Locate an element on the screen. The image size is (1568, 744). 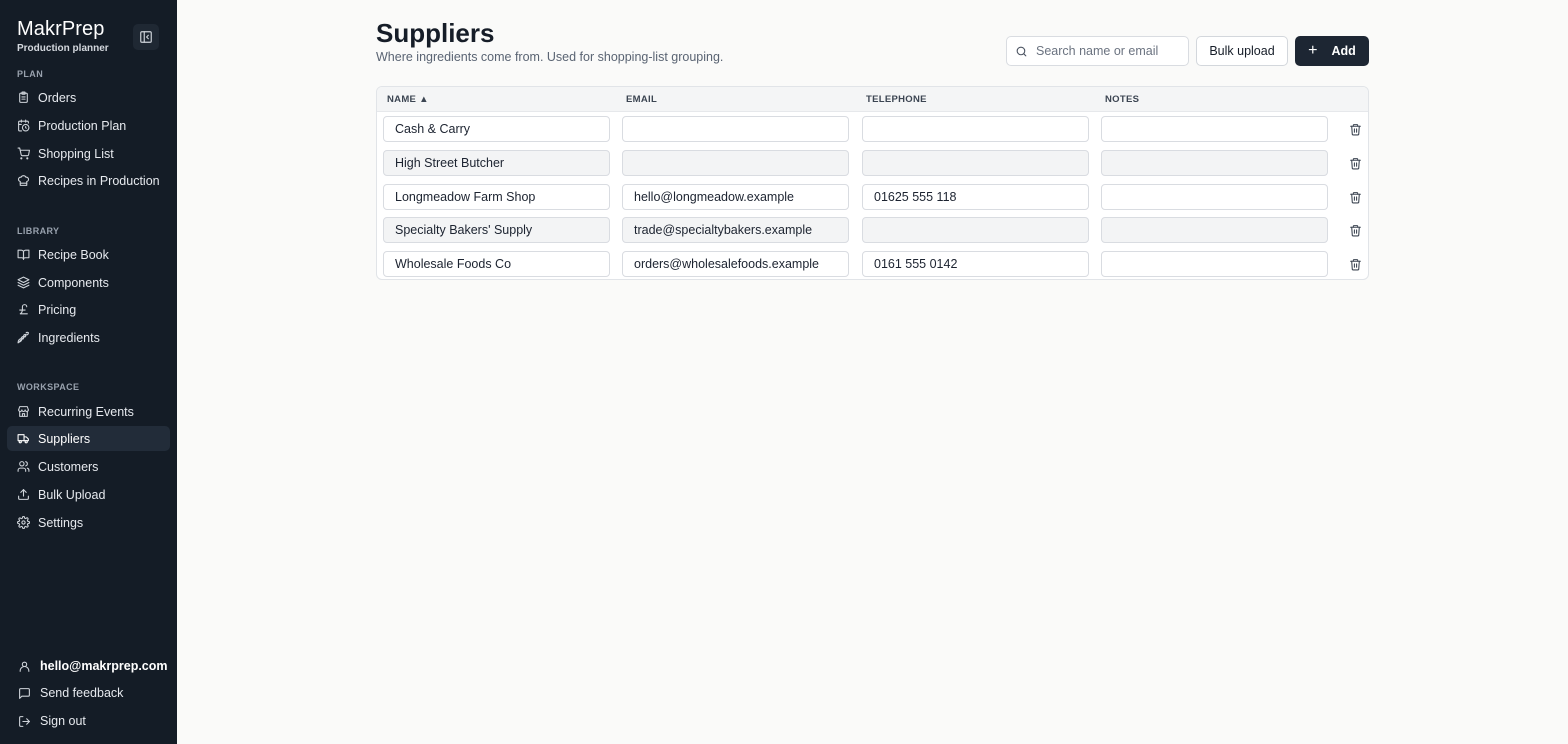
cart-icon is located at coordinates (23, 153).